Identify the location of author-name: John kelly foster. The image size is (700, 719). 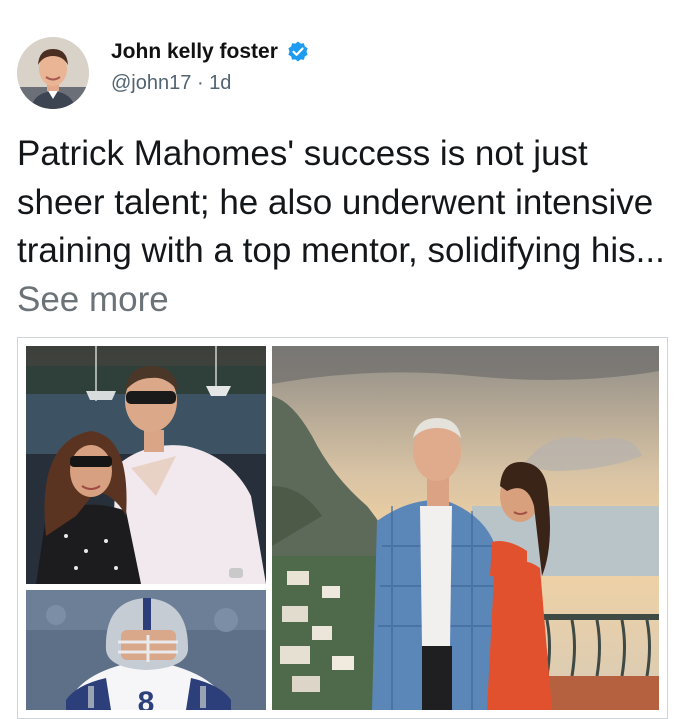
(210, 52).